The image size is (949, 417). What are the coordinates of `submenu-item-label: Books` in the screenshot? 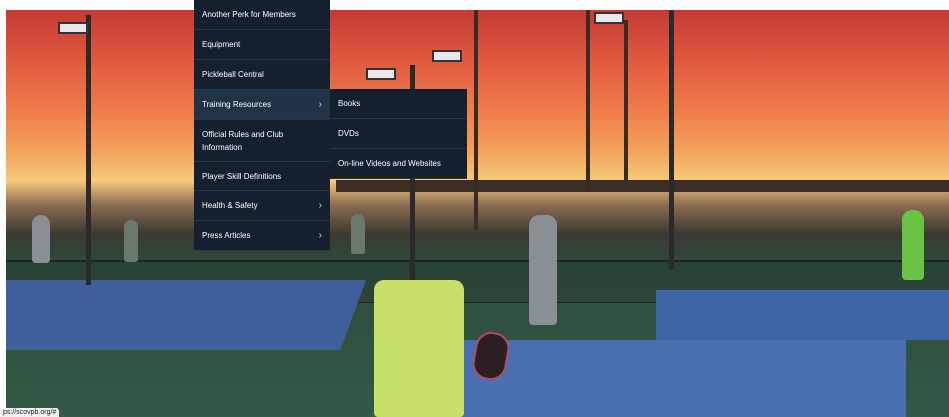 It's located at (349, 103).